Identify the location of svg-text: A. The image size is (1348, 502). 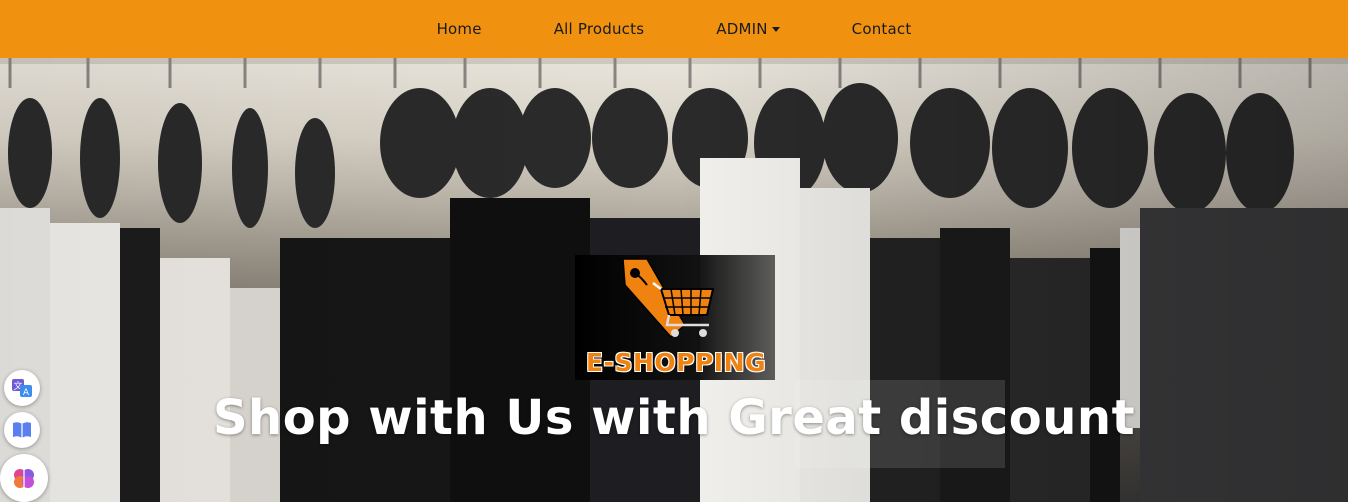
(26, 393).